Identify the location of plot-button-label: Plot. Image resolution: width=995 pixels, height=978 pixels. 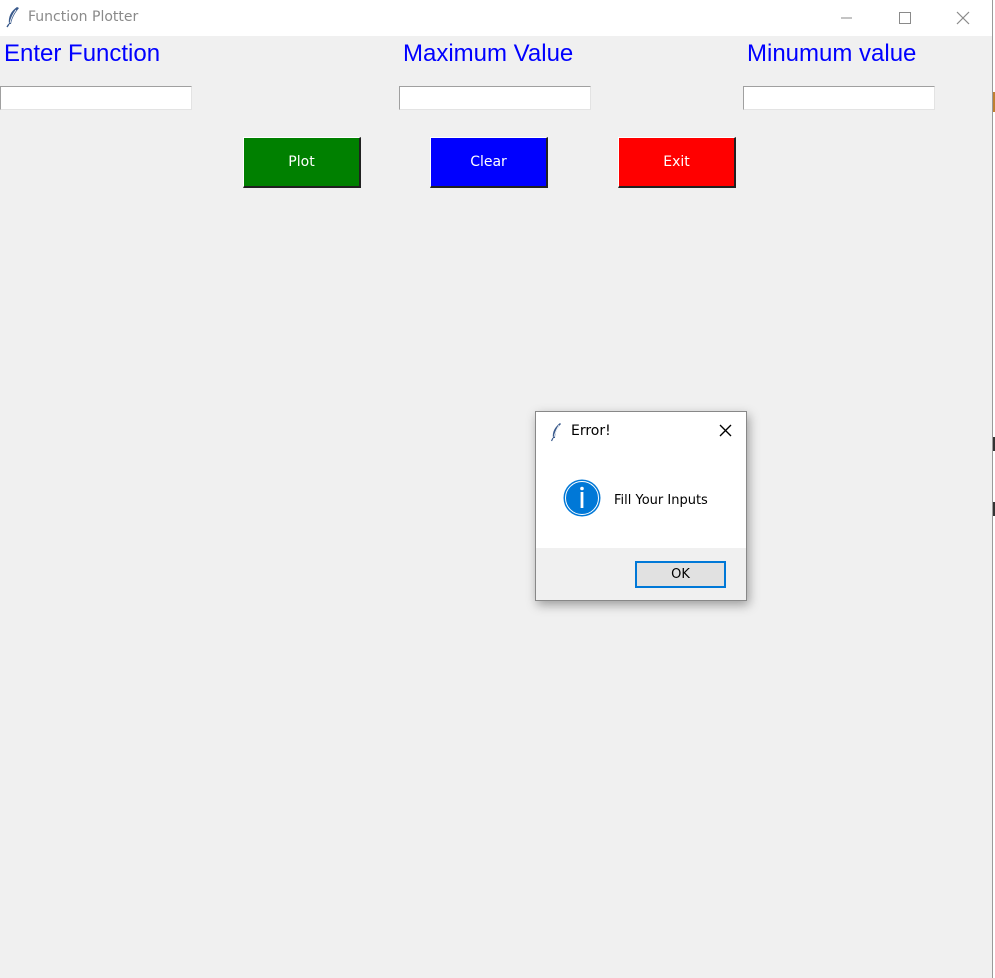
(301, 162).